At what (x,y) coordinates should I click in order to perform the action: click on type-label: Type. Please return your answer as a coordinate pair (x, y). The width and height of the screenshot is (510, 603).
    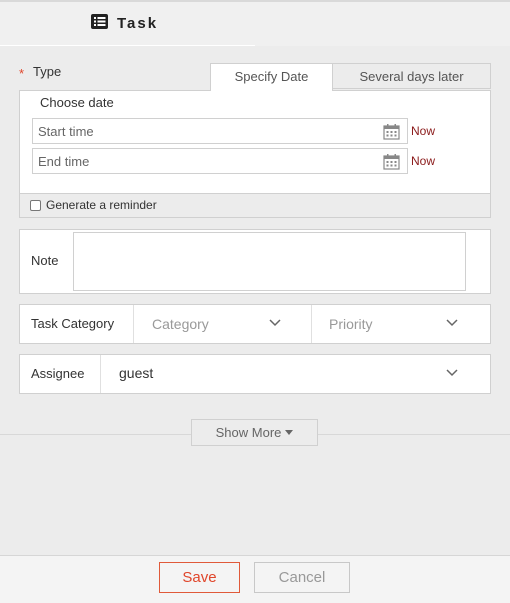
    Looking at the image, I should click on (47, 71).